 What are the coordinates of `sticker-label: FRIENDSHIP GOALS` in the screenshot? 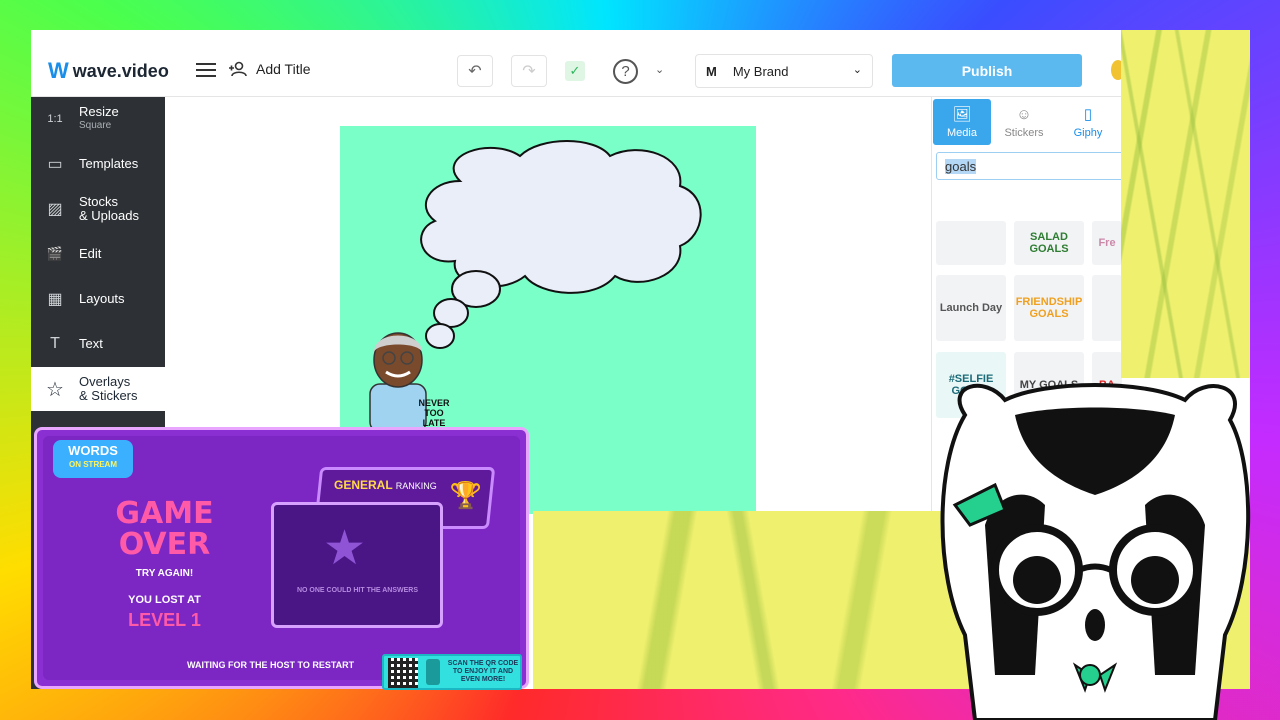 It's located at (1049, 308).